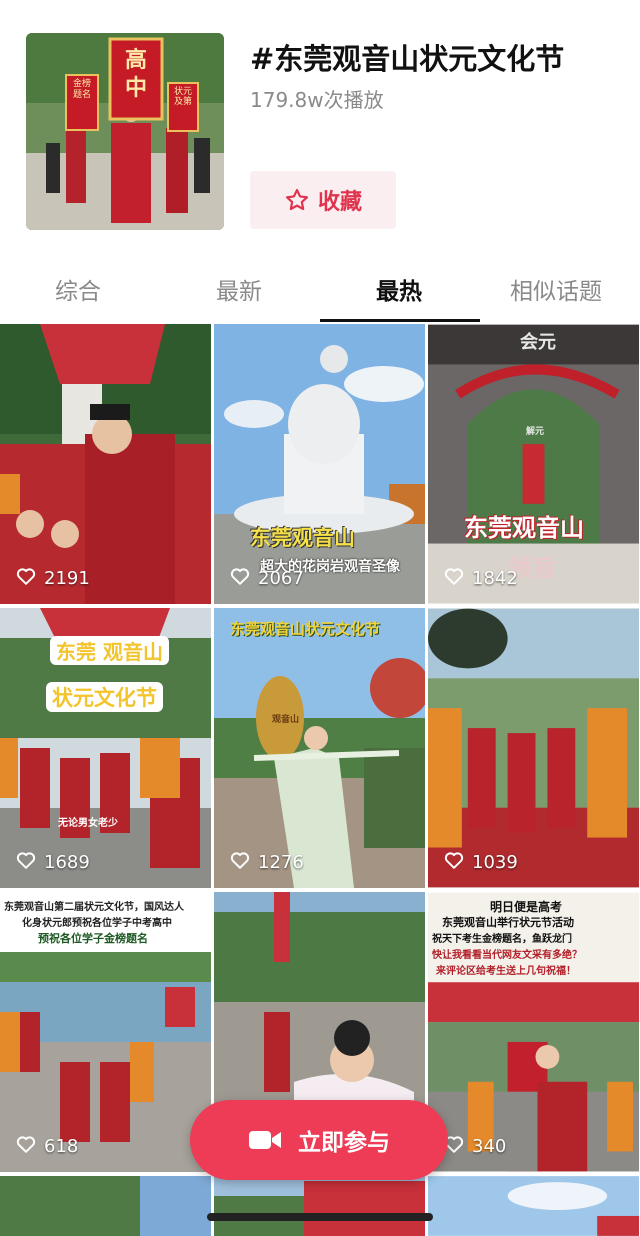  I want to click on stone-inscription: 观音山, so click(286, 720).